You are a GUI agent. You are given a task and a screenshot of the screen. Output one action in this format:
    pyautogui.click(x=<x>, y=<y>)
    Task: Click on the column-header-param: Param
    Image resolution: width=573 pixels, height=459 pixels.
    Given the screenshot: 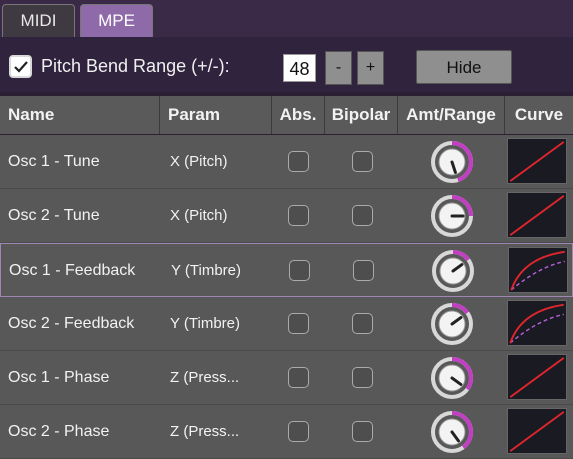 What is the action you would take?
    pyautogui.click(x=216, y=115)
    